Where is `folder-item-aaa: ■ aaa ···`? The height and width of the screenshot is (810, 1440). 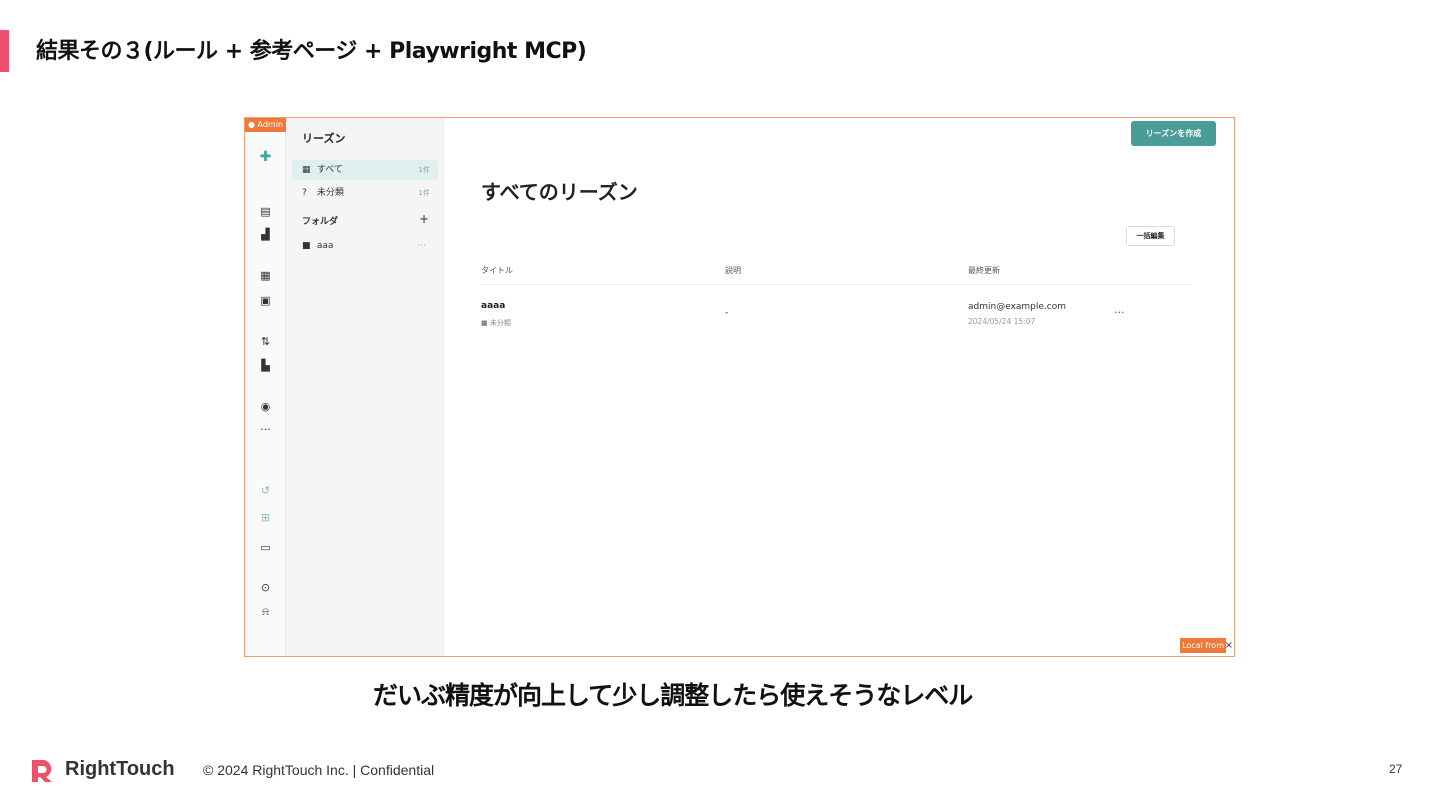
folder-item-aaa: ■ aaa ··· is located at coordinates (365, 246).